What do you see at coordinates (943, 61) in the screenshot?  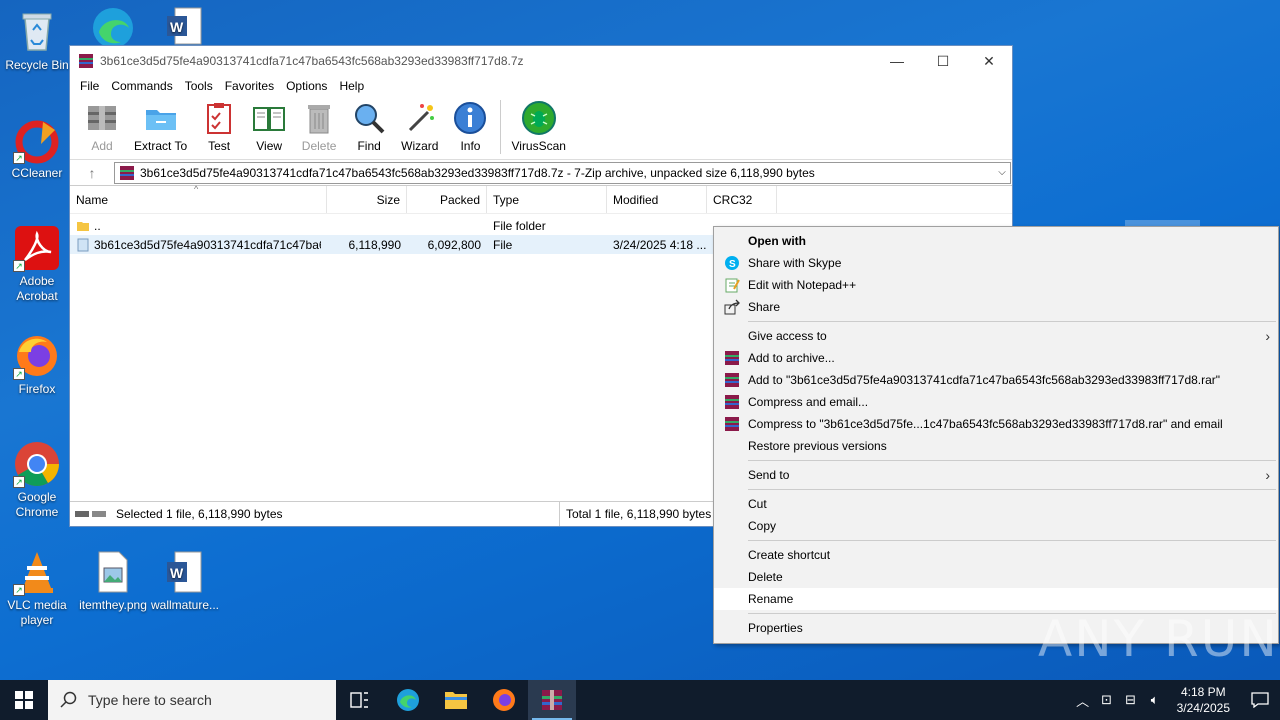 I see `maximize-button: ☐` at bounding box center [943, 61].